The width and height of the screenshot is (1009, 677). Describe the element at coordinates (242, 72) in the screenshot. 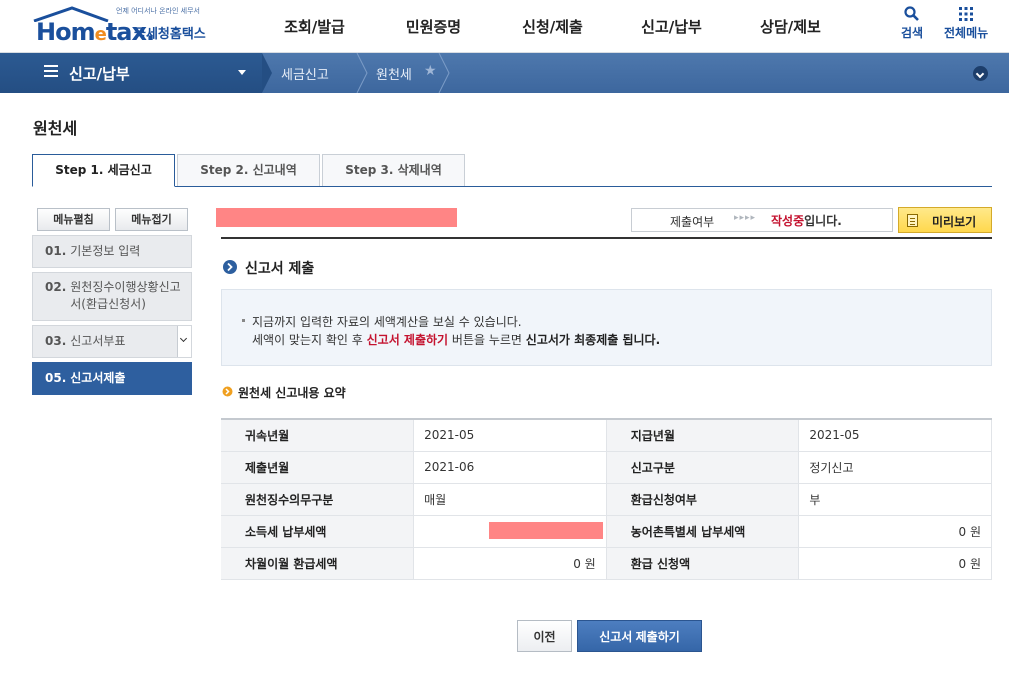

I see `caret-down-icon` at that location.